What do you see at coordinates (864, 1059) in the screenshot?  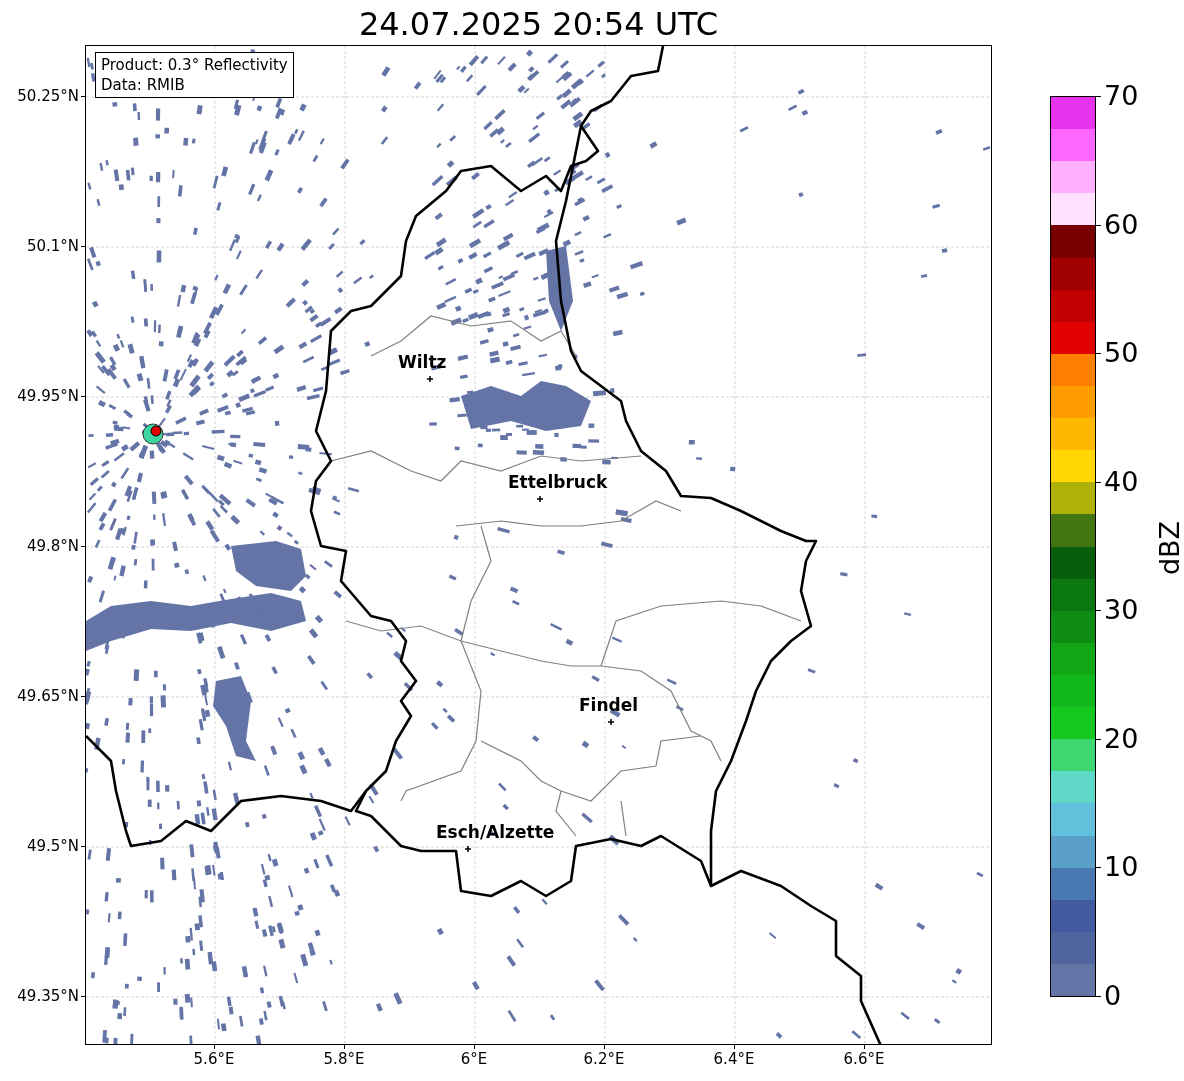 I see `axis-tick-label: 6.6°E` at bounding box center [864, 1059].